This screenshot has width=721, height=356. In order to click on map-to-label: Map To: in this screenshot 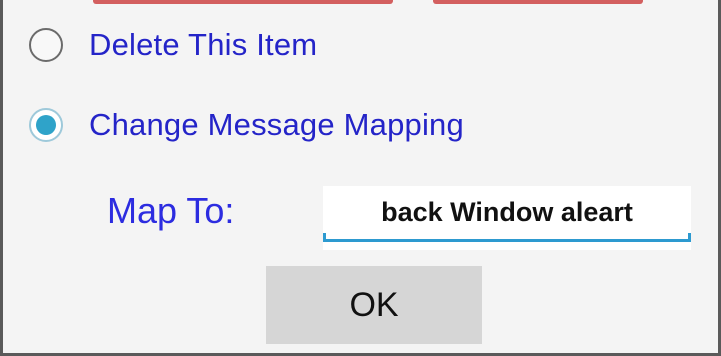, I will do `click(171, 210)`.